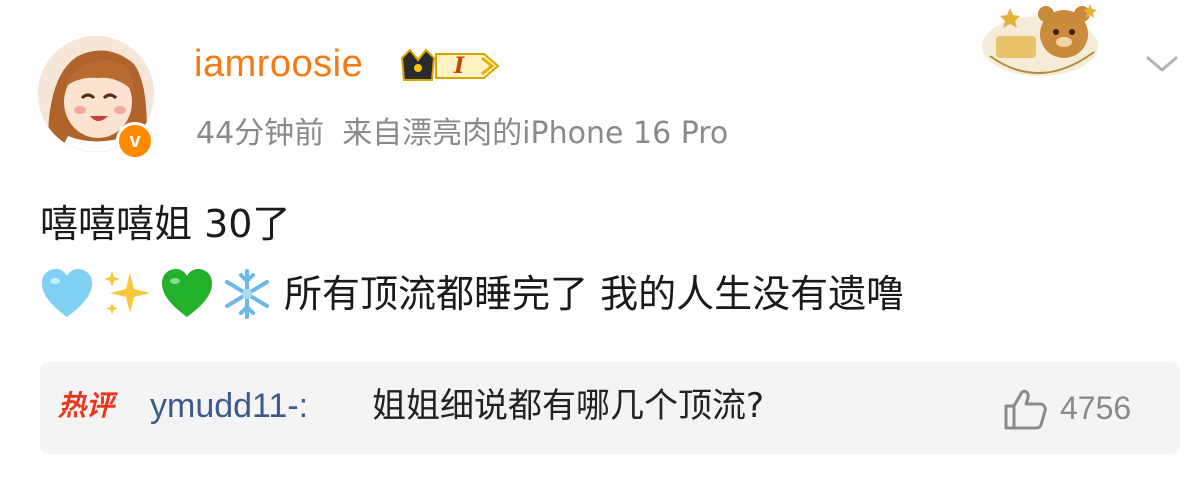  Describe the element at coordinates (165, 224) in the screenshot. I see `post-text-line-1: 嘻嘻嘻姐 30了` at that location.